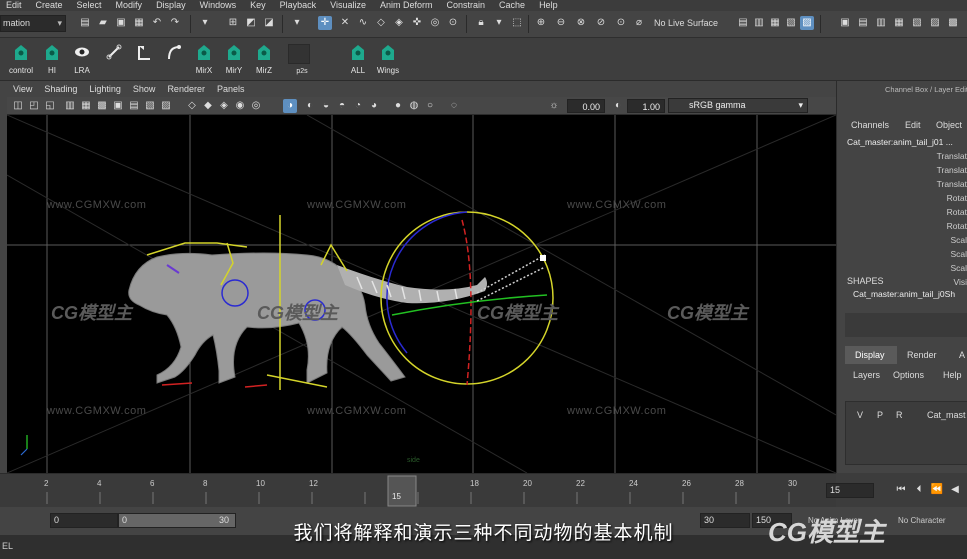  Describe the element at coordinates (639, 23) in the screenshot. I see `make-live-icon: ⌀` at that location.